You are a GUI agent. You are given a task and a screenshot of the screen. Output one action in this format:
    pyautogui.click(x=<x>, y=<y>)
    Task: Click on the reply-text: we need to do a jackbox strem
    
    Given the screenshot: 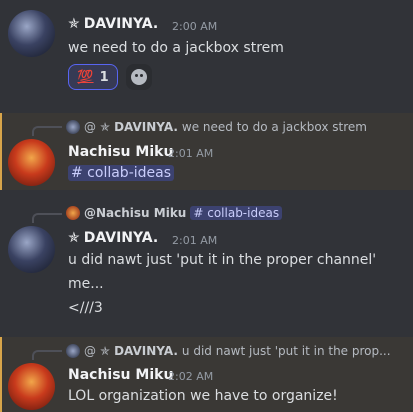 What is the action you would take?
    pyautogui.click(x=274, y=127)
    